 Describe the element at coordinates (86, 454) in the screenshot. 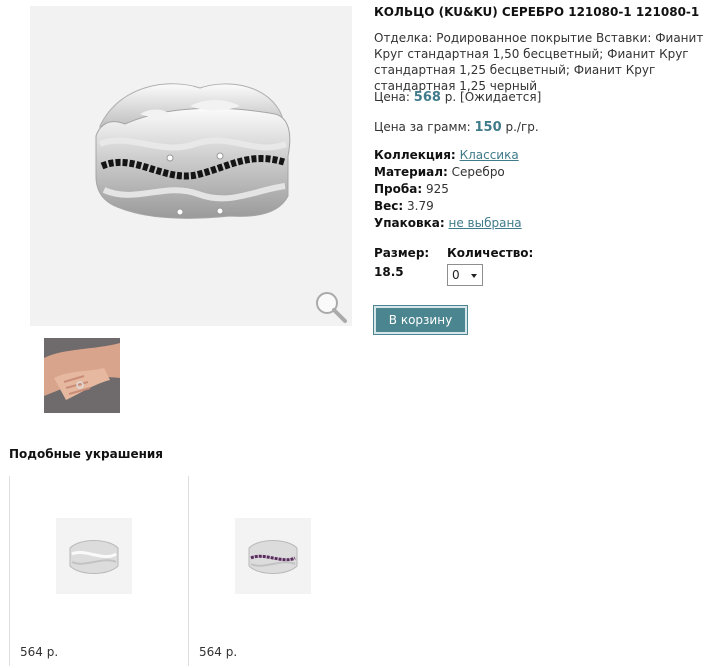

I see `similar-section-title: Подобные украшения` at that location.